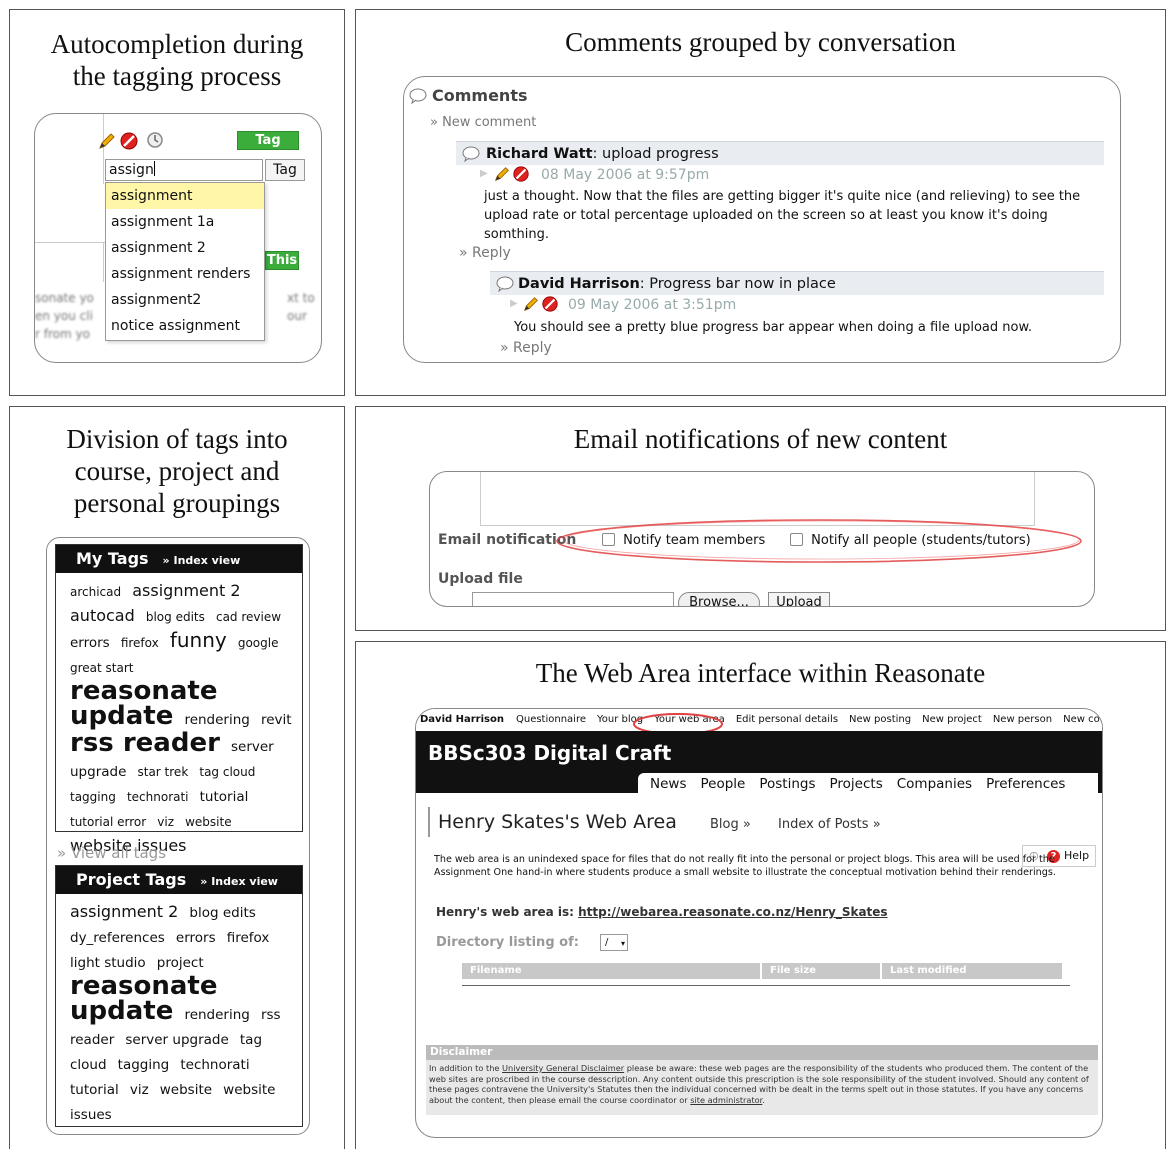  Describe the element at coordinates (92, 1040) in the screenshot. I see `tag-link: reader` at that location.